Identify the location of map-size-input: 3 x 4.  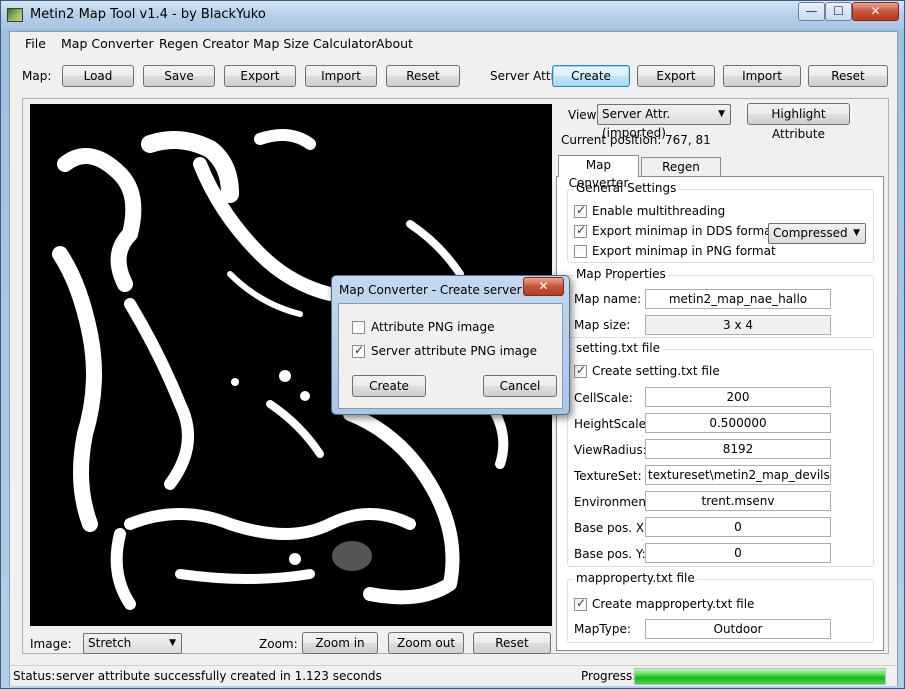
(738, 325).